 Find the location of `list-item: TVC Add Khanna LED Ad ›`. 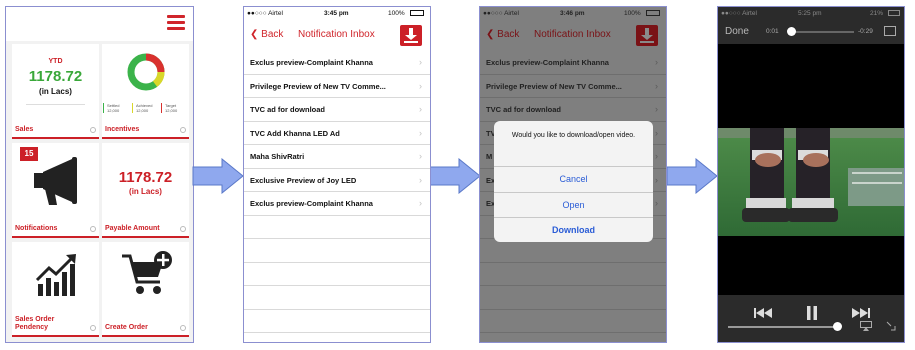

list-item: TVC Add Khanna LED Ad › is located at coordinates (337, 133).